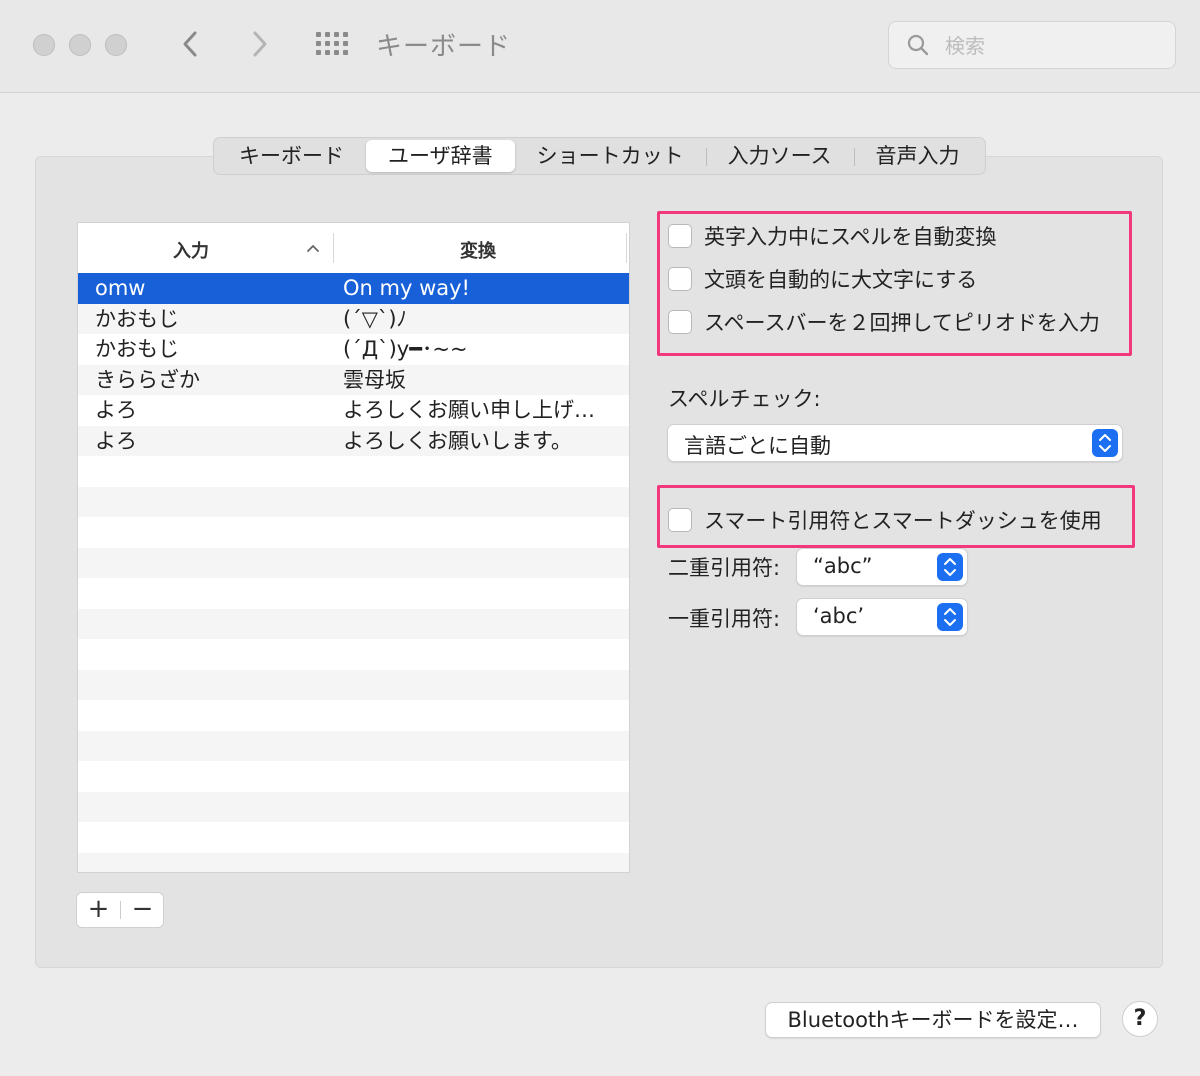  Describe the element at coordinates (680, 520) in the screenshot. I see `smart-quotes-checkbox` at that location.